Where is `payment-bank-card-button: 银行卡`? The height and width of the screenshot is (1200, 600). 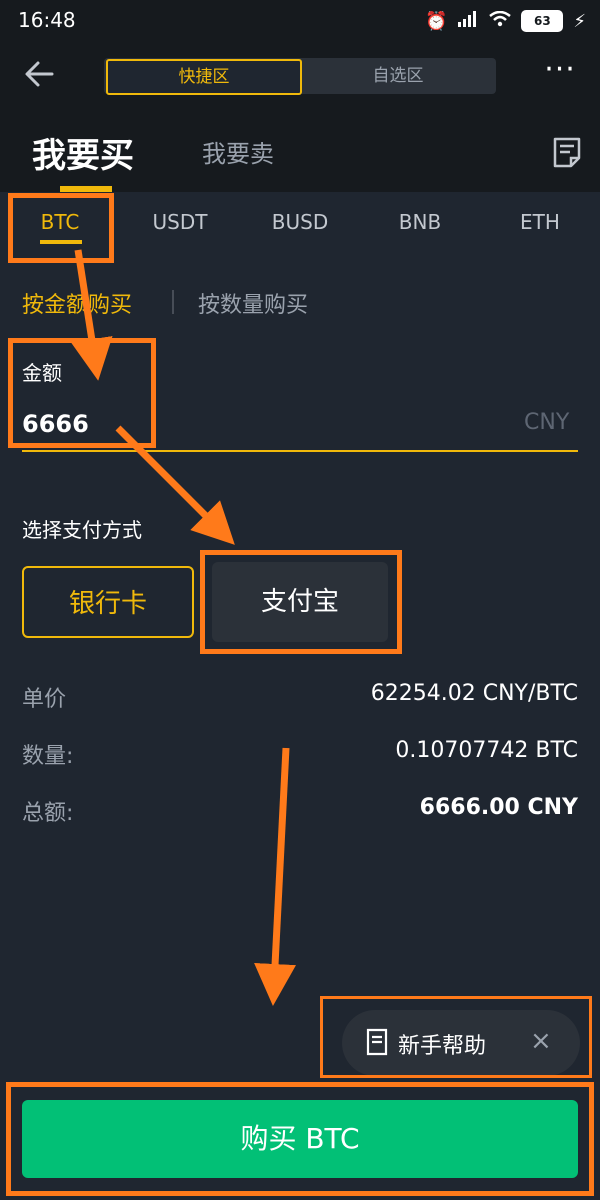 payment-bank-card-button: 银行卡 is located at coordinates (108, 602).